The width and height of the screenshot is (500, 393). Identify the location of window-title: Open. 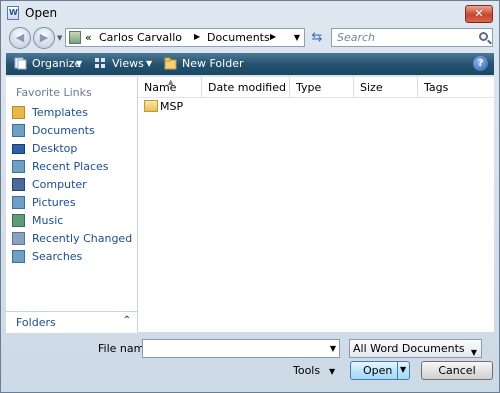
(41, 13).